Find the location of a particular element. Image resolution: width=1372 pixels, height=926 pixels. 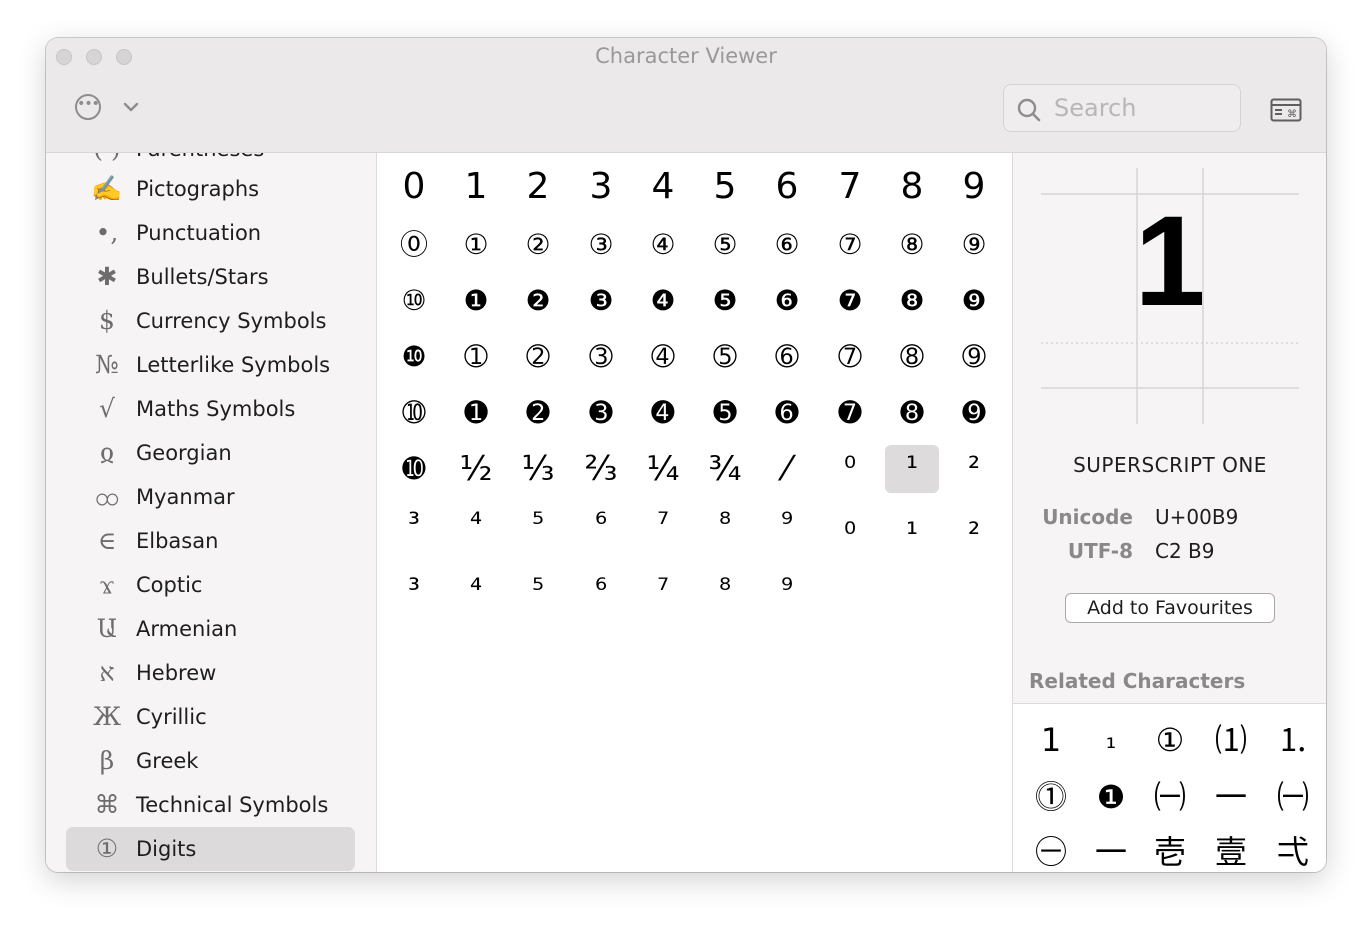

character-cell: ₇ is located at coordinates (663, 581).